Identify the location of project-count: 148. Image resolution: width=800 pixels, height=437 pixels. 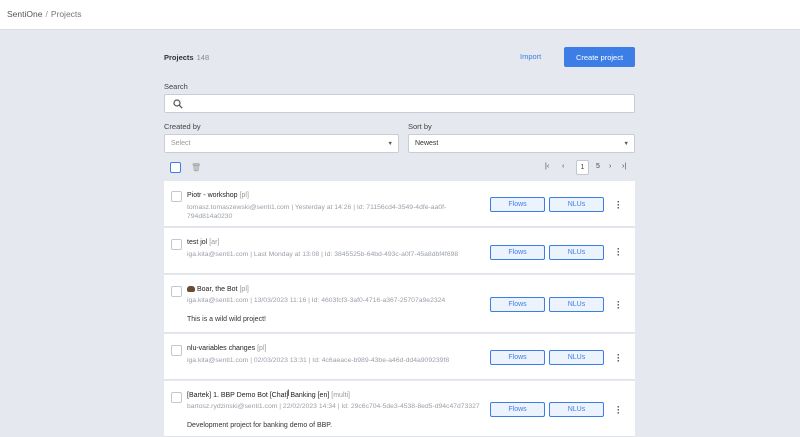
(203, 57).